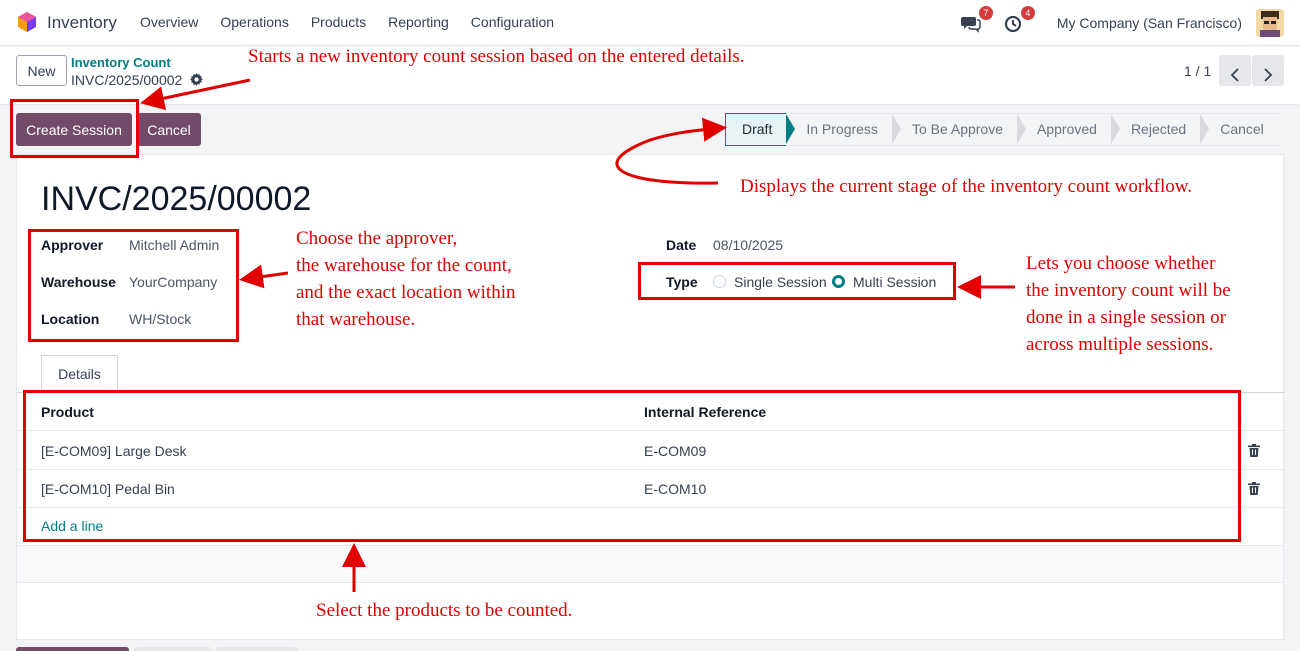 The image size is (1300, 651). I want to click on stage-rejected: Rejected, so click(1160, 129).